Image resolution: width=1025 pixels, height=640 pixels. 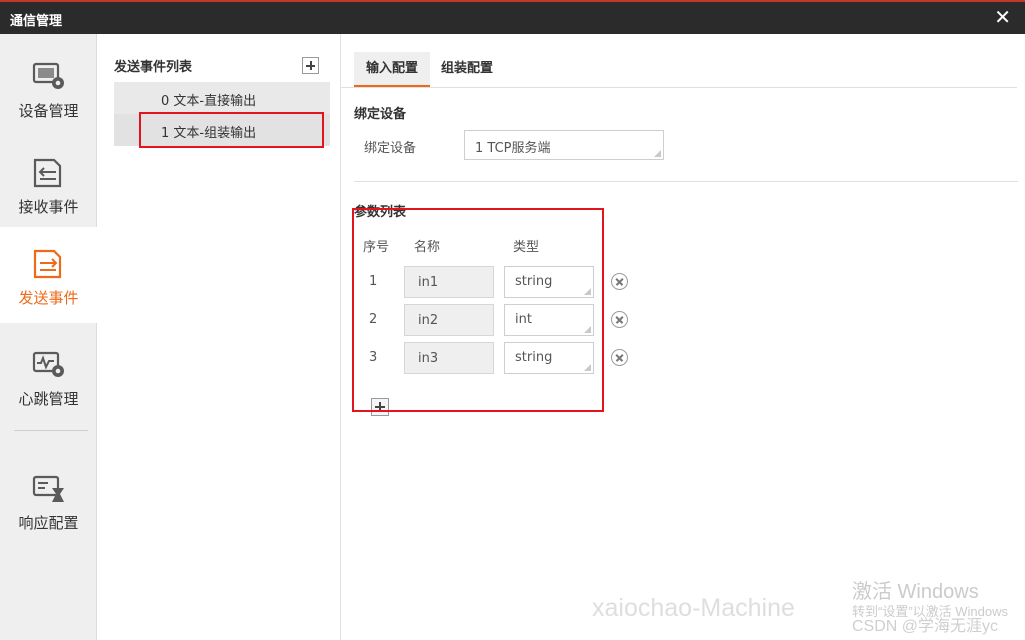 I want to click on event-item: 0 文本-直接输出, so click(x=222, y=98).